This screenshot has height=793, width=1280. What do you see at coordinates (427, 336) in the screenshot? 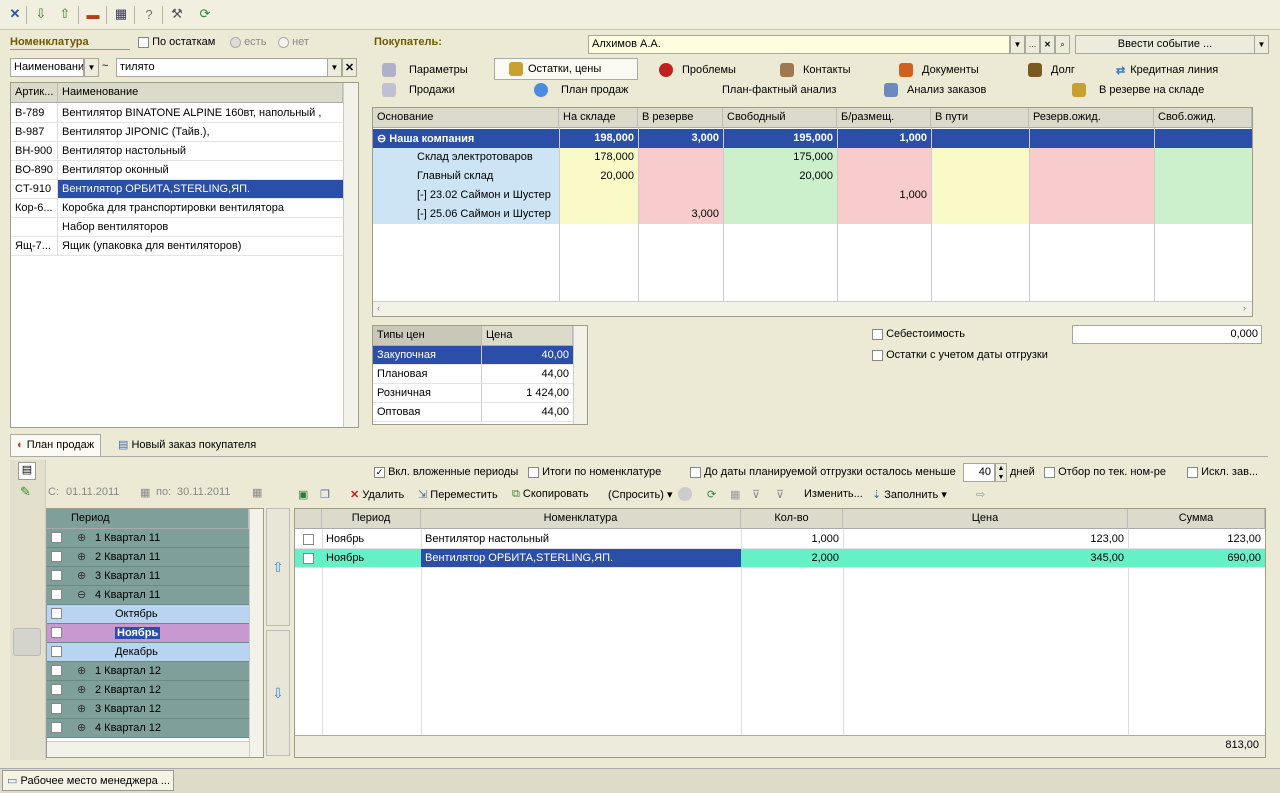
I see `col-price-type: Типы цен` at bounding box center [427, 336].